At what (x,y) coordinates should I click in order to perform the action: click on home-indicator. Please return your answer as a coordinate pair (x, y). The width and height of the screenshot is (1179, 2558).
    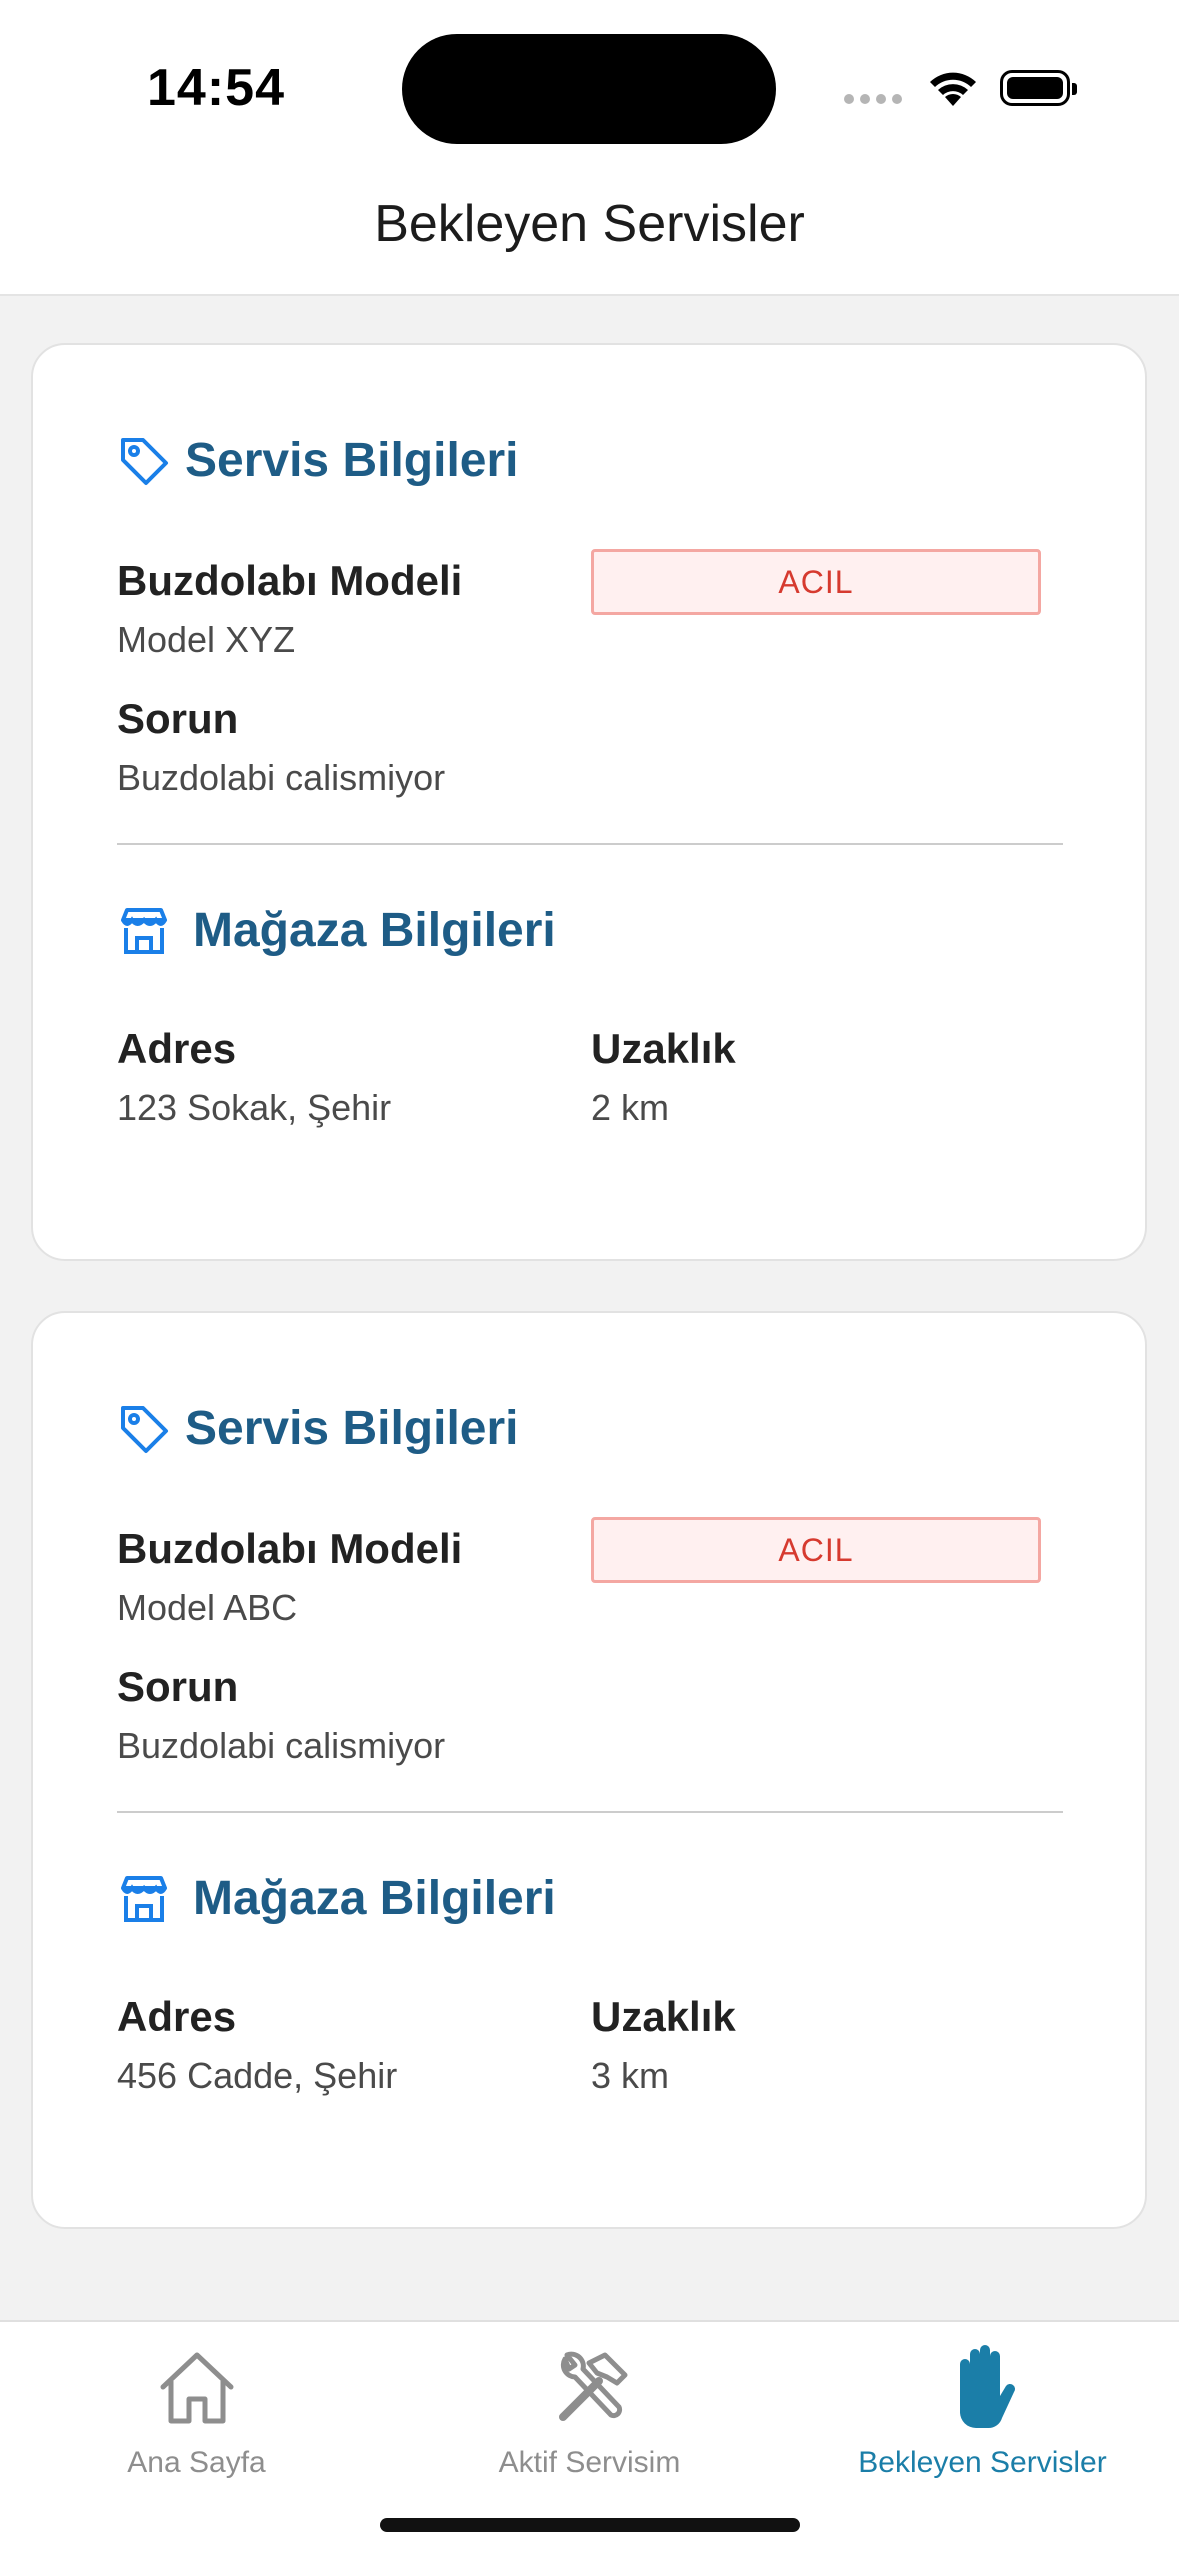
    Looking at the image, I should click on (590, 2525).